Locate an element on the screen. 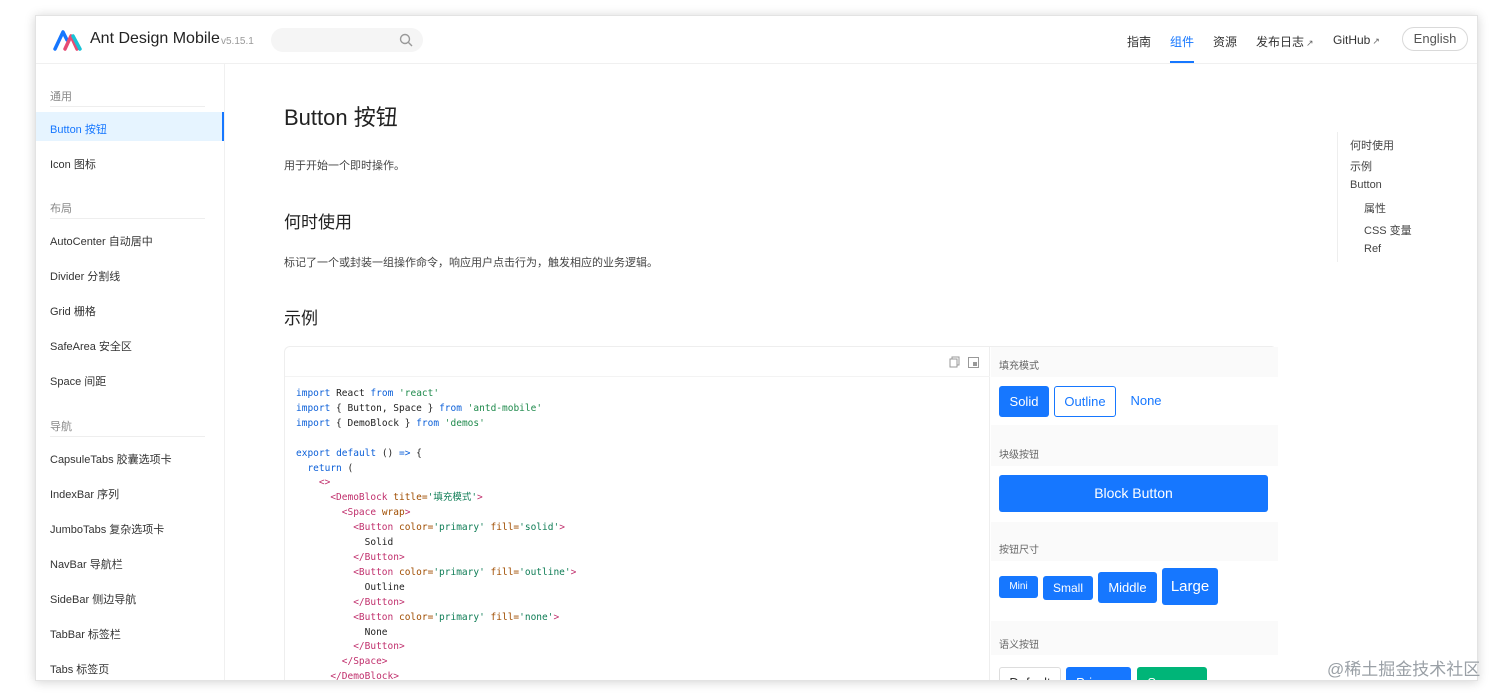  watermark: @稀土掘金技术社区 is located at coordinates (1404, 669).